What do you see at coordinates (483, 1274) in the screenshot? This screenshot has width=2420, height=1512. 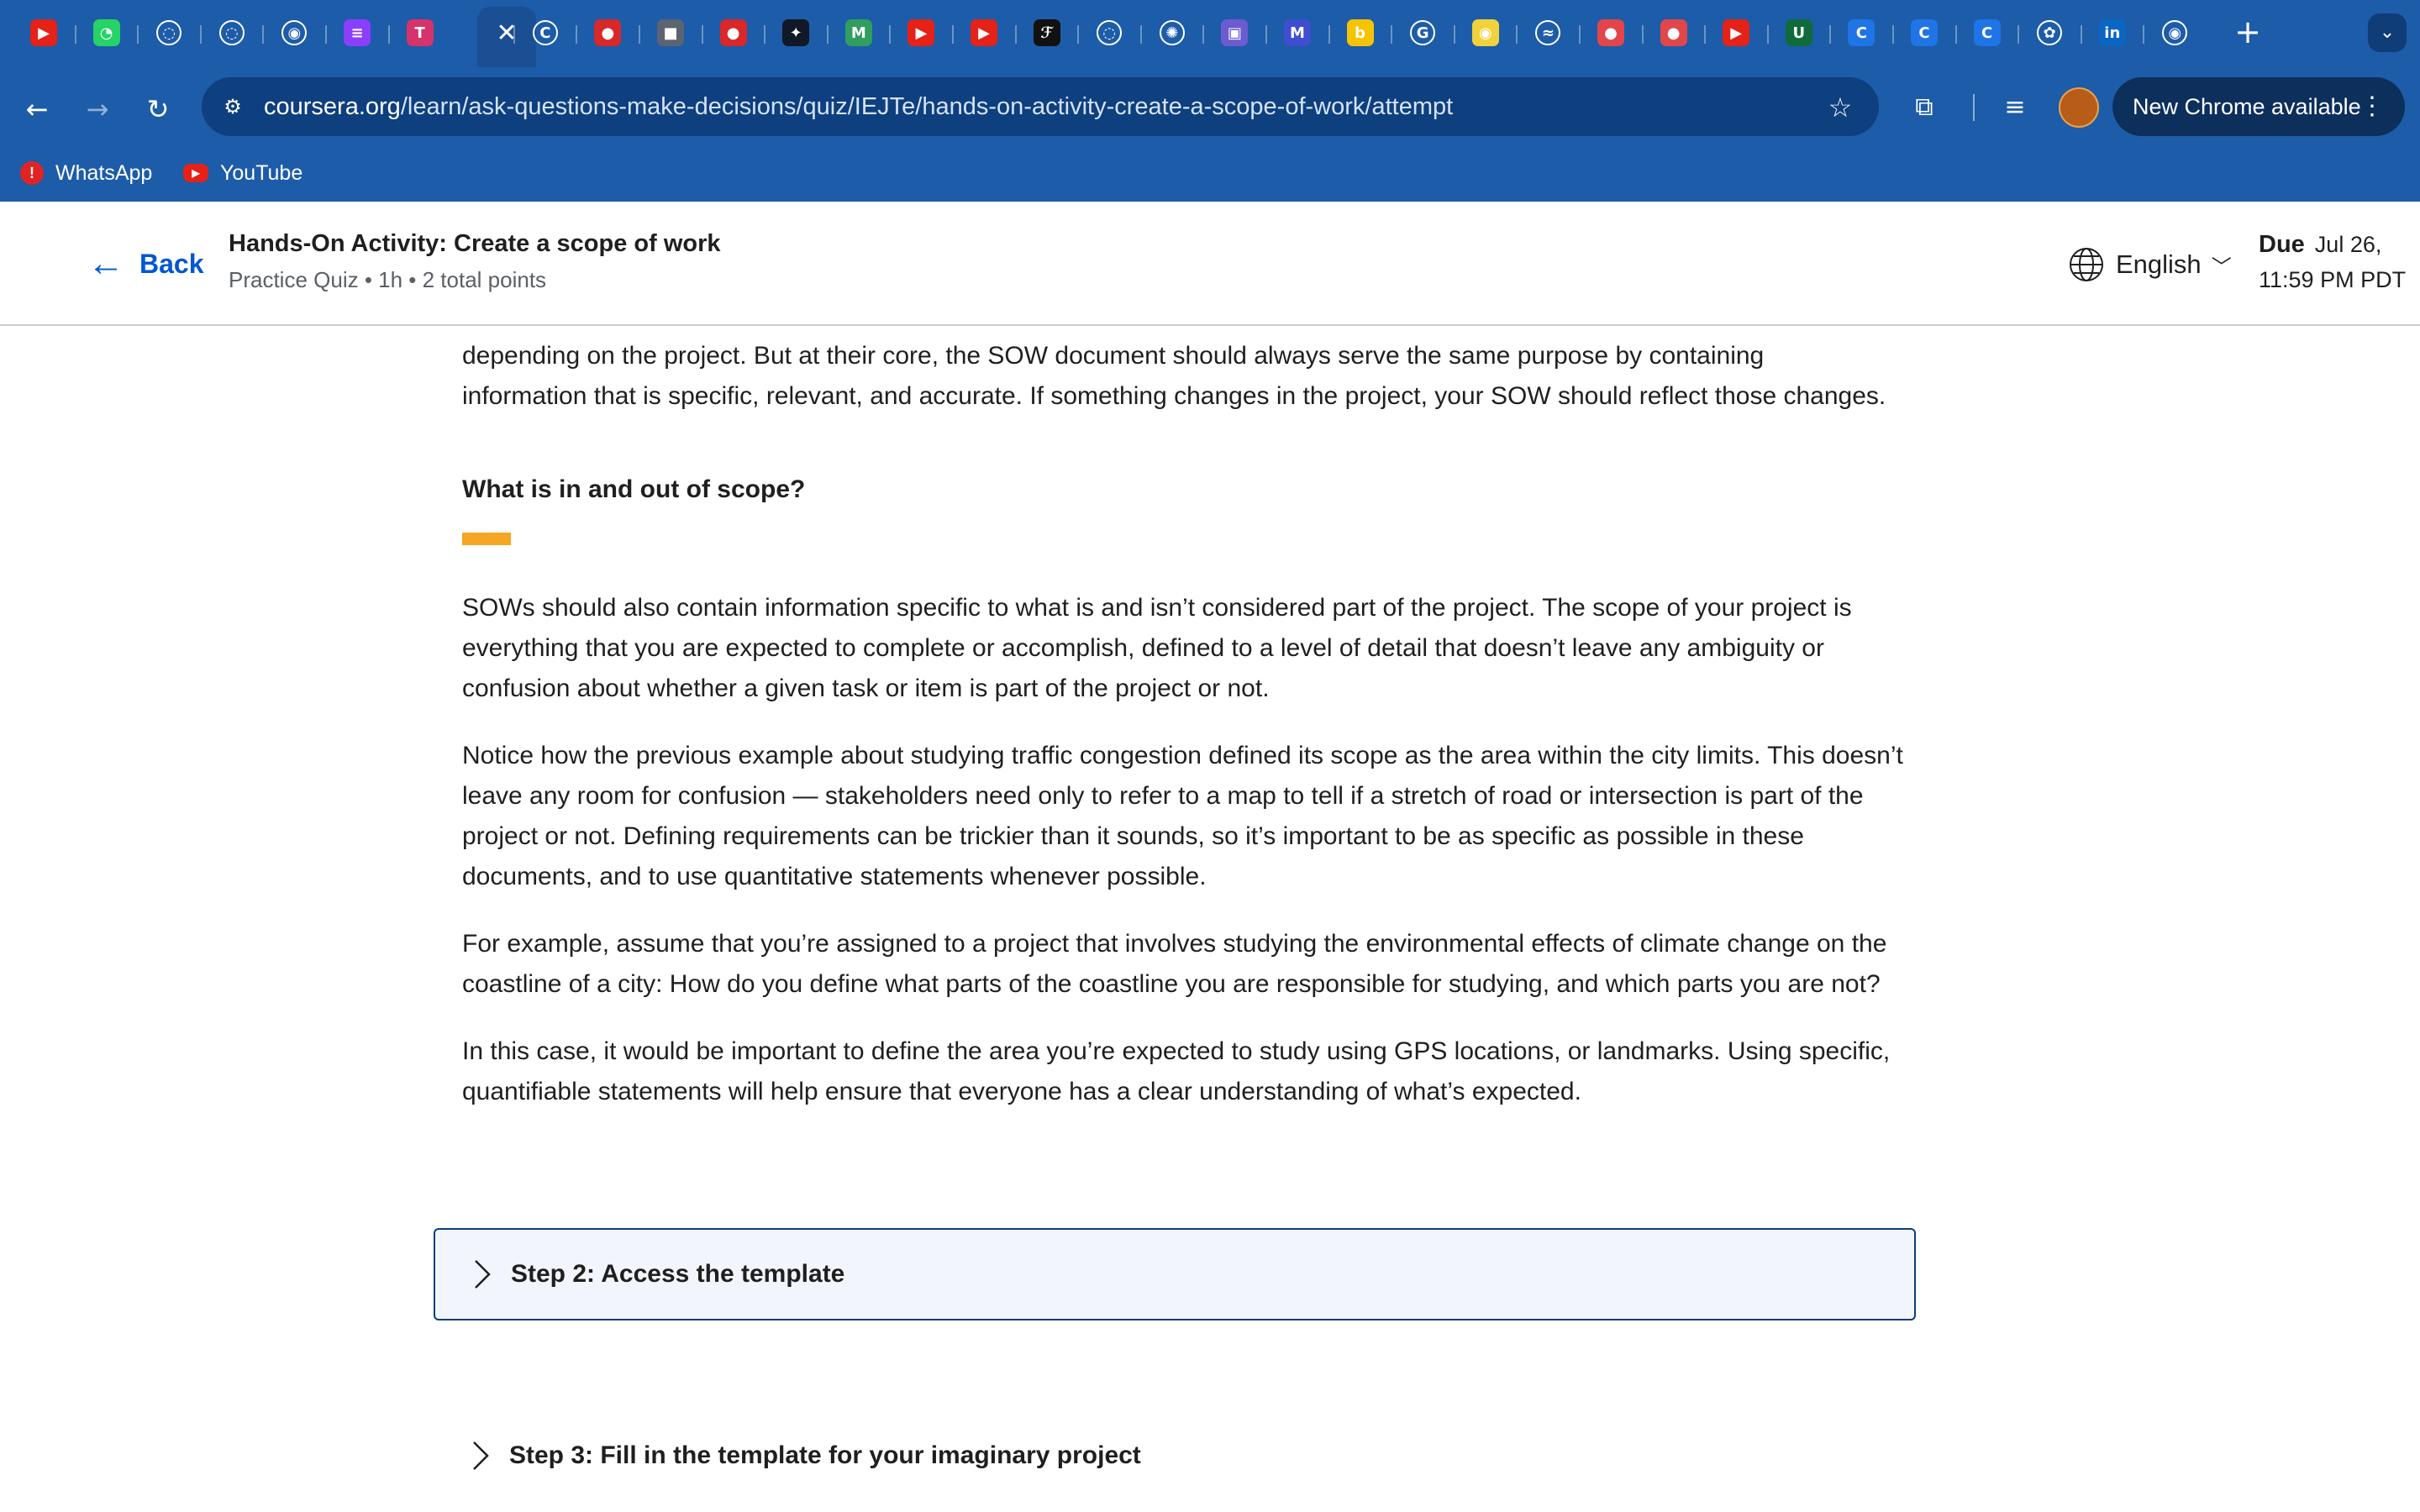 I see `chevron-right-icon` at bounding box center [483, 1274].